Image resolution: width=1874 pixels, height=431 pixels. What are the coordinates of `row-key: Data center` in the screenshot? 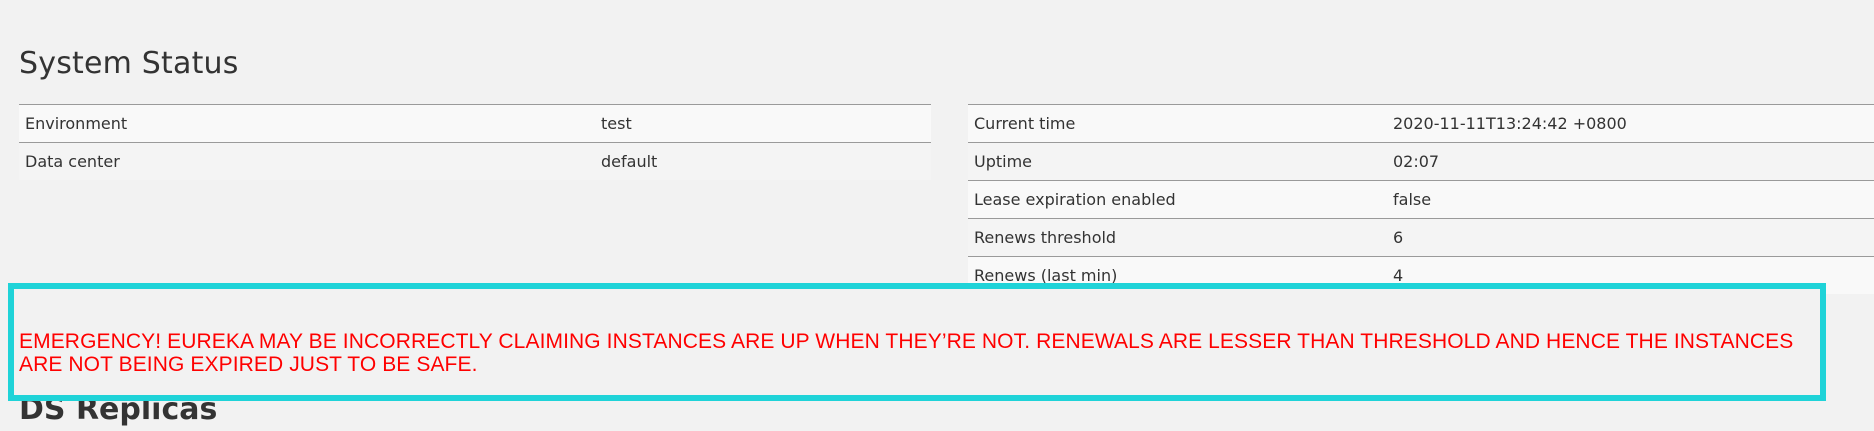 It's located at (72, 161).